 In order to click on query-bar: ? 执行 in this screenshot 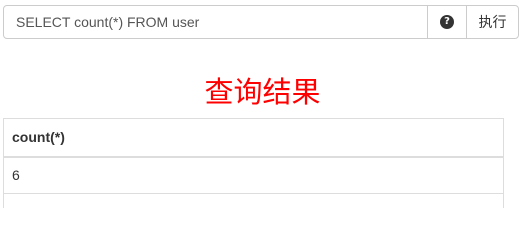, I will do `click(261, 22)`.